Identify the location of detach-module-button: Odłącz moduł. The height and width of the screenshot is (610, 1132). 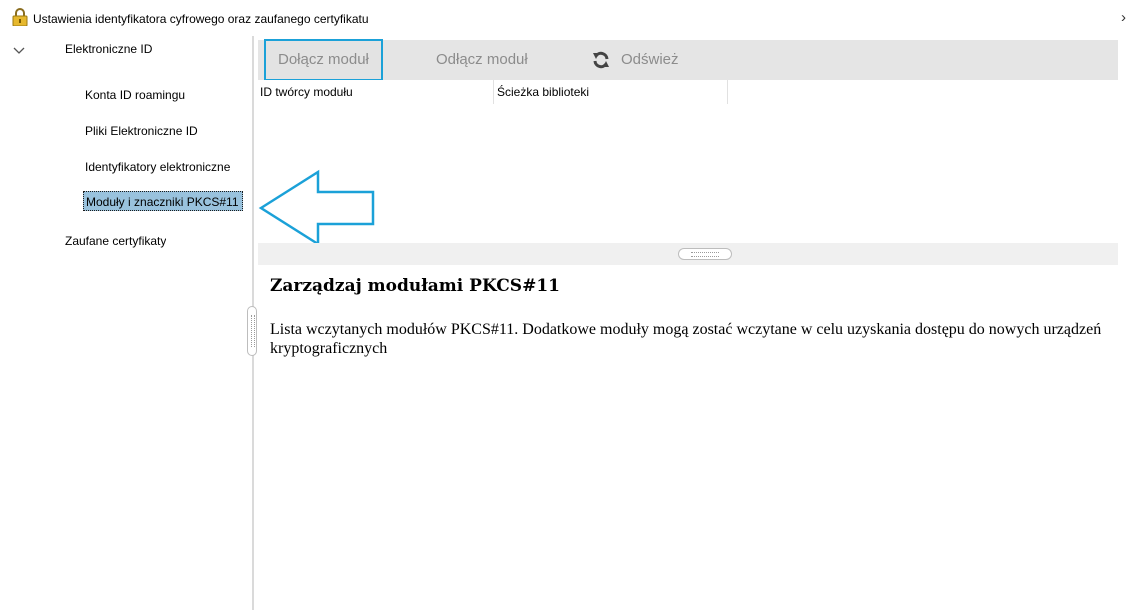
(482, 60).